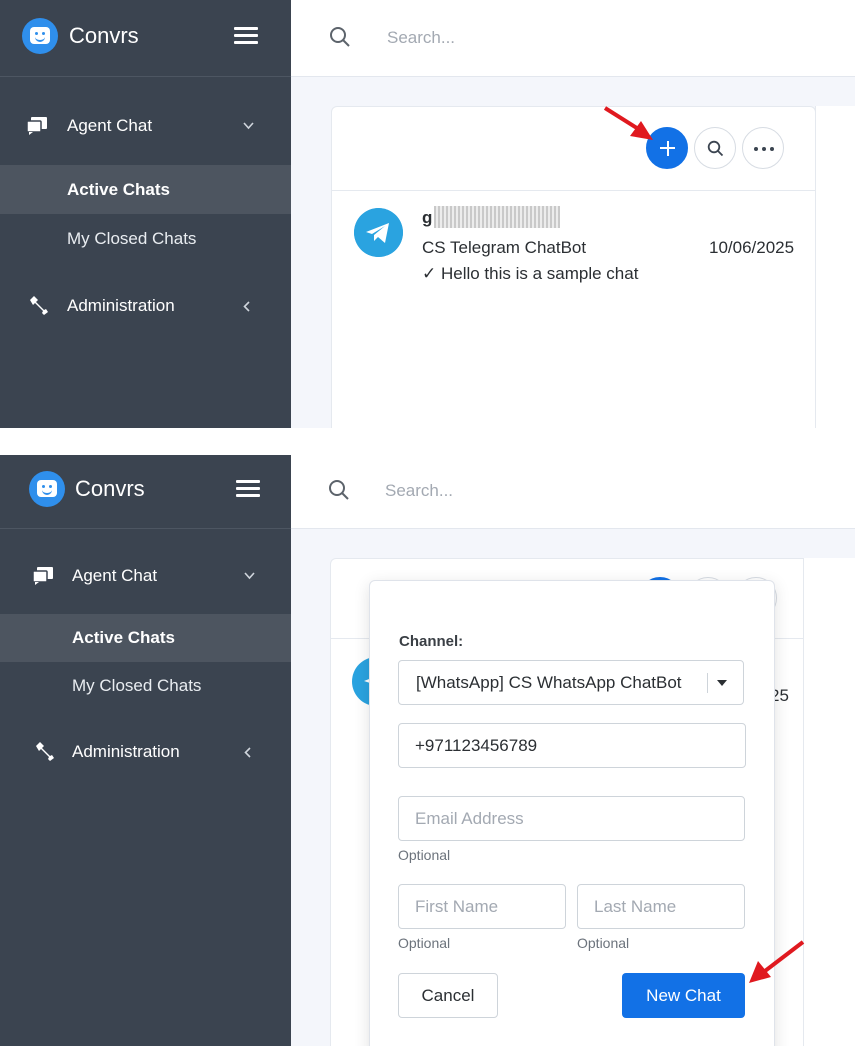 The width and height of the screenshot is (855, 1046). I want to click on chat-last-message: ✓ Hello this is a sample chat, so click(530, 273).